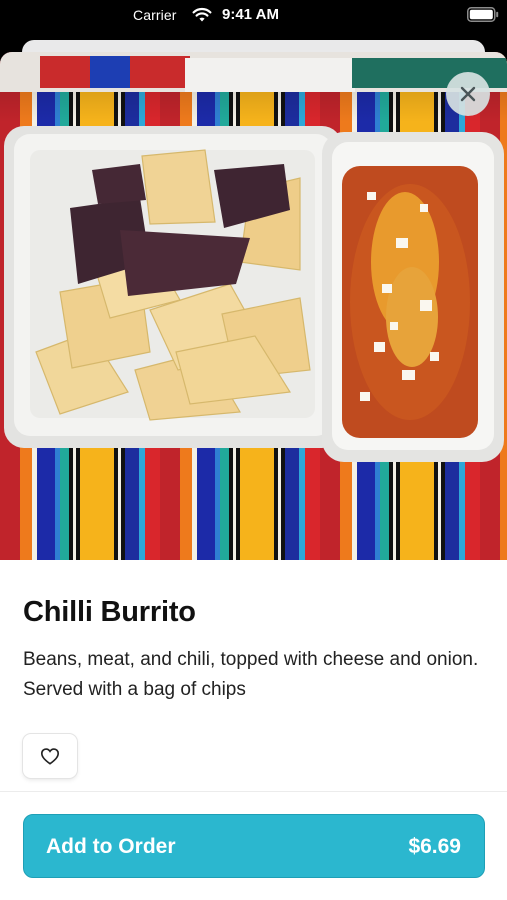 The height and width of the screenshot is (900, 507). I want to click on footer-divider, so click(253, 791).